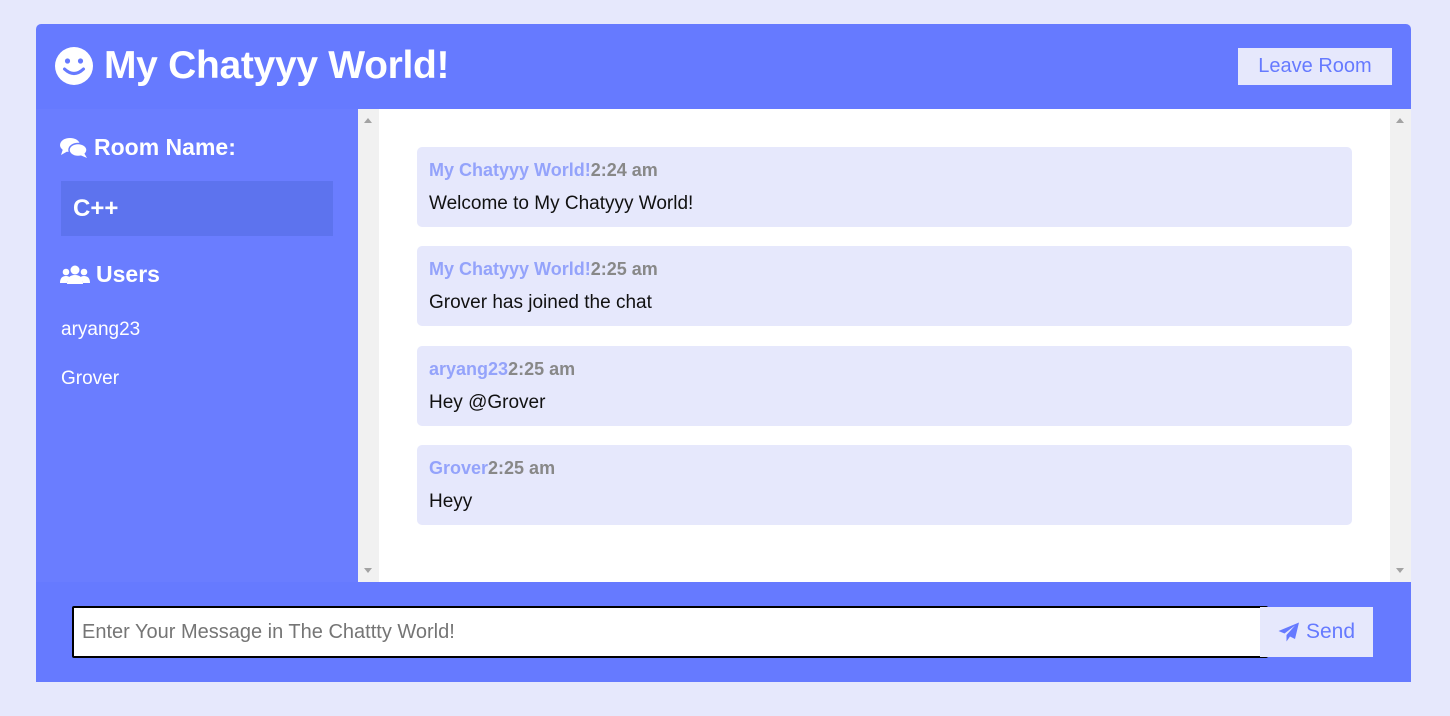 The image size is (1450, 716). I want to click on room-name-box: C++, so click(197, 208).